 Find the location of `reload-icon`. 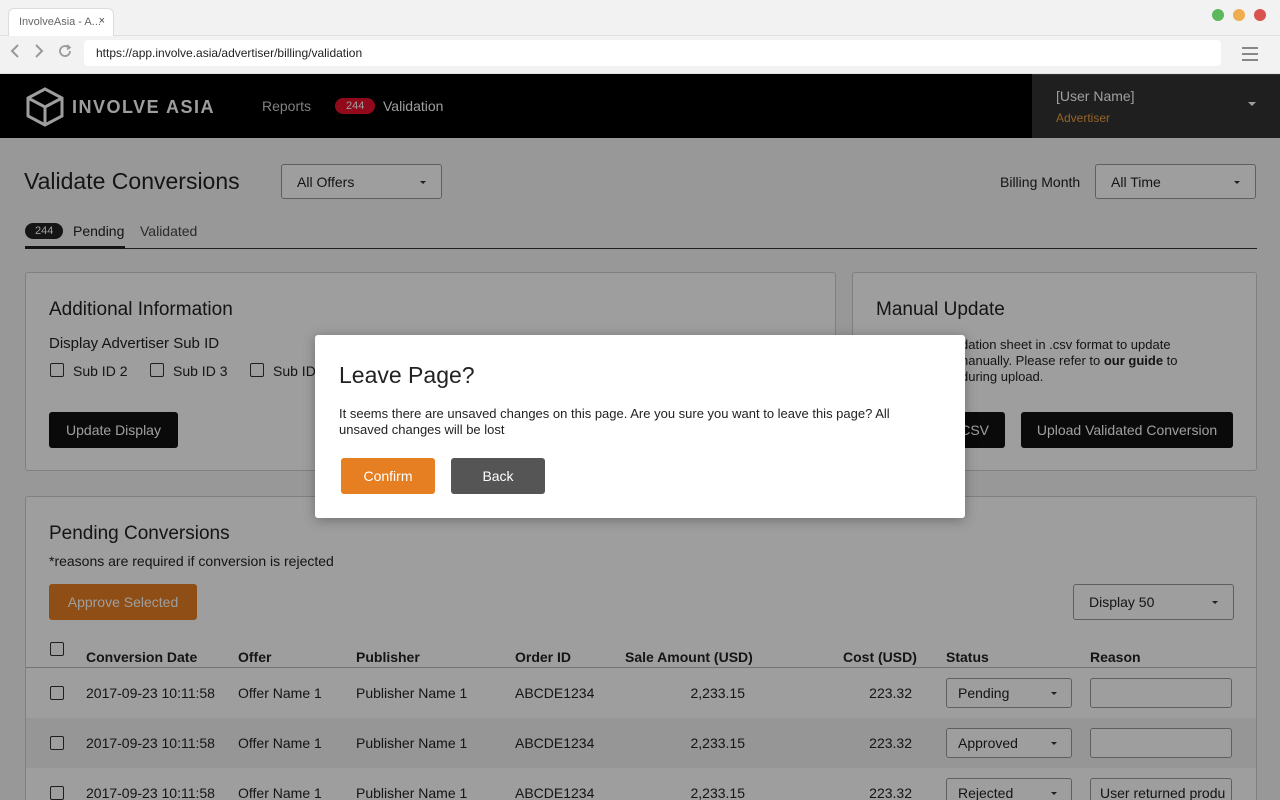

reload-icon is located at coordinates (65, 53).